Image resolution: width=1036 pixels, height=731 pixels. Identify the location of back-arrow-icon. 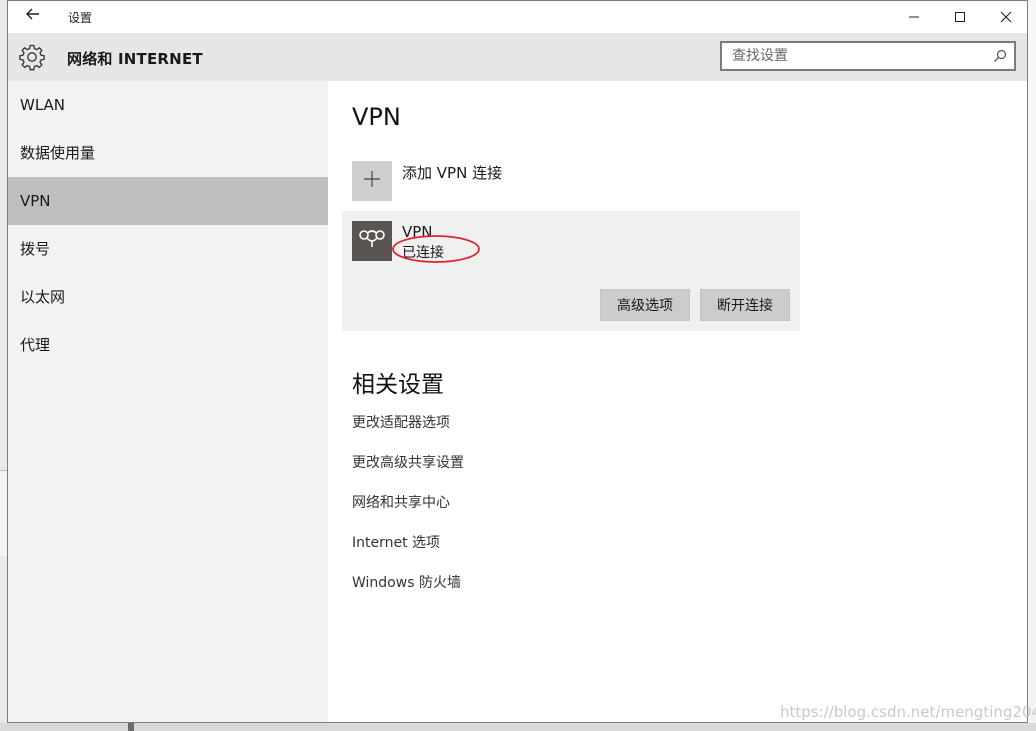
(33, 16).